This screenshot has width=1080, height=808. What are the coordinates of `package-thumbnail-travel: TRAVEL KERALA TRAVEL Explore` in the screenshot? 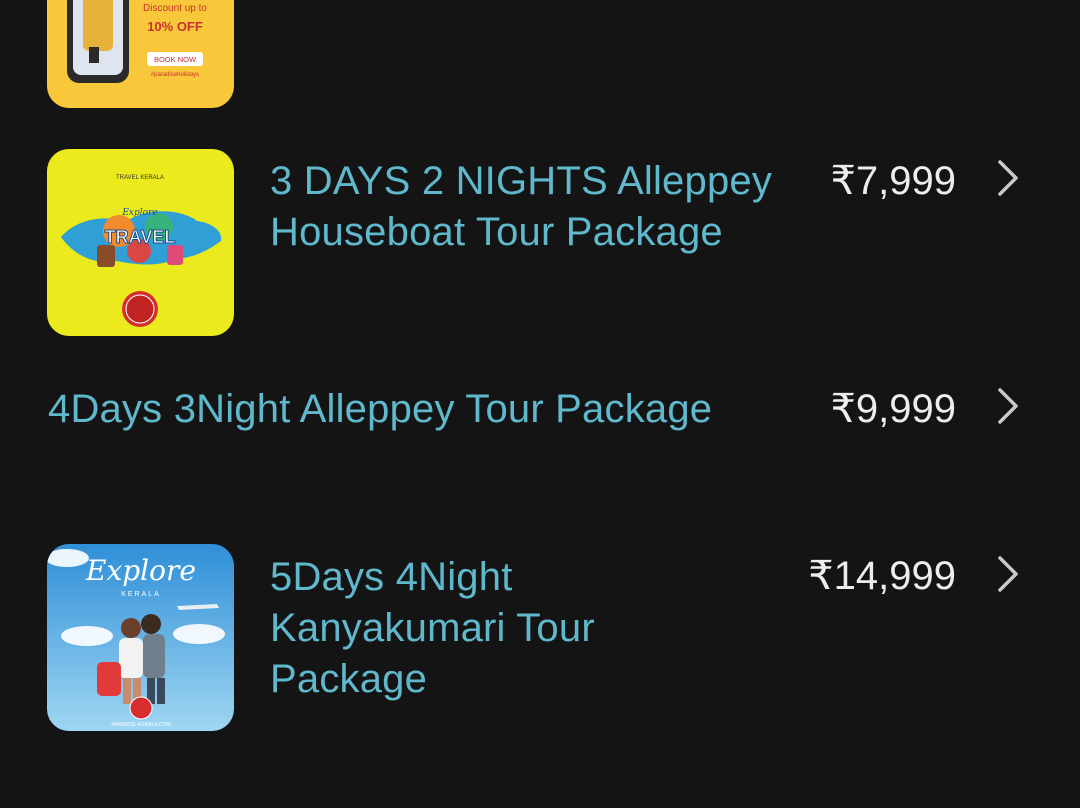 It's located at (140, 242).